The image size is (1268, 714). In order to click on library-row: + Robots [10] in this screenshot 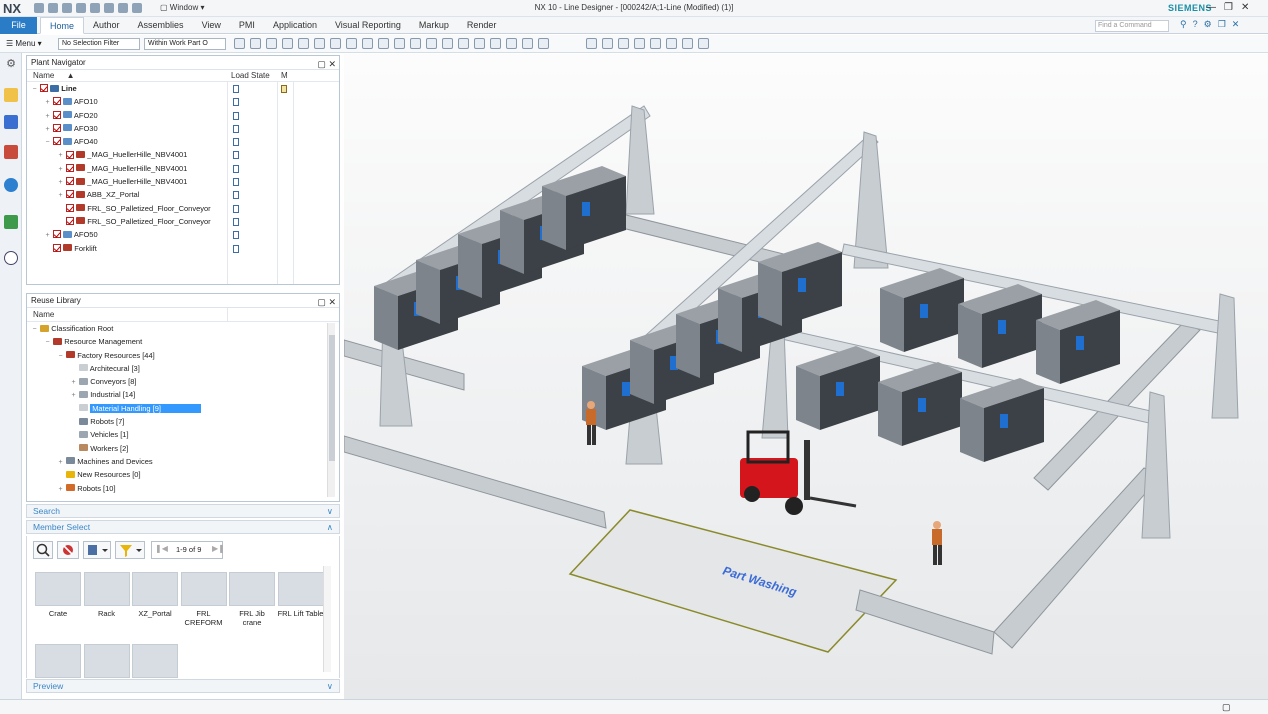, I will do `click(176, 488)`.